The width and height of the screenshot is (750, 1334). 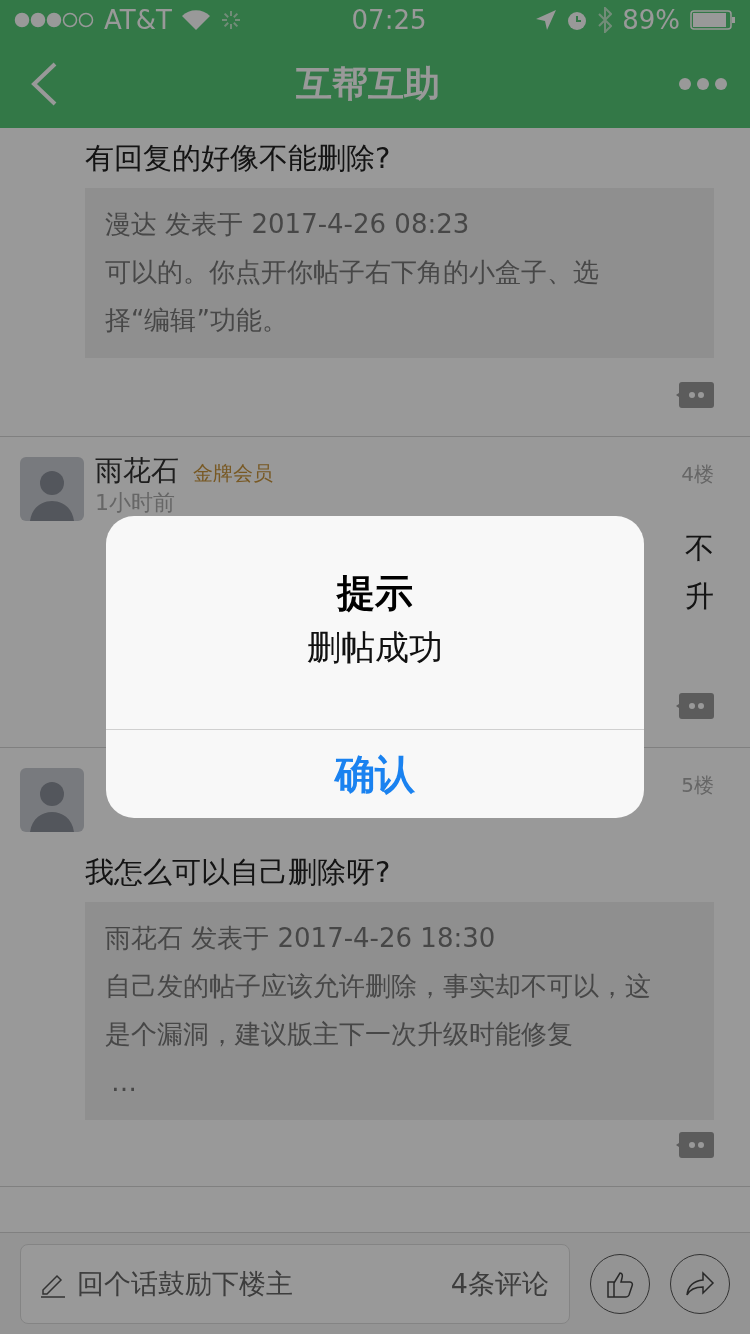 What do you see at coordinates (700, 1283) in the screenshot?
I see `share-icon` at bounding box center [700, 1283].